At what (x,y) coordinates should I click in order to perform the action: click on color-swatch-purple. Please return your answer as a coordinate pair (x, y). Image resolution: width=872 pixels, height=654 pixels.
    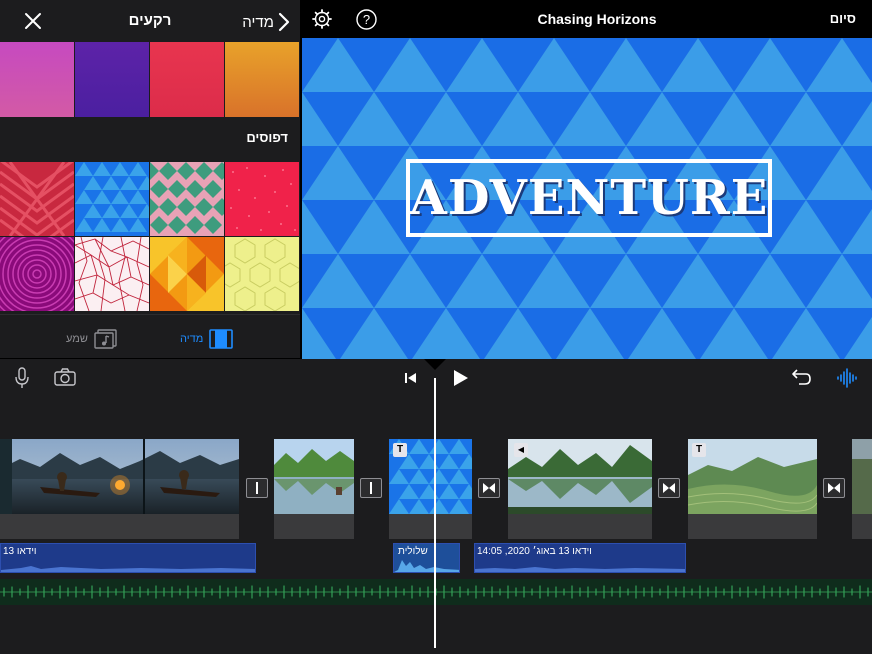
    Looking at the image, I should click on (112, 79).